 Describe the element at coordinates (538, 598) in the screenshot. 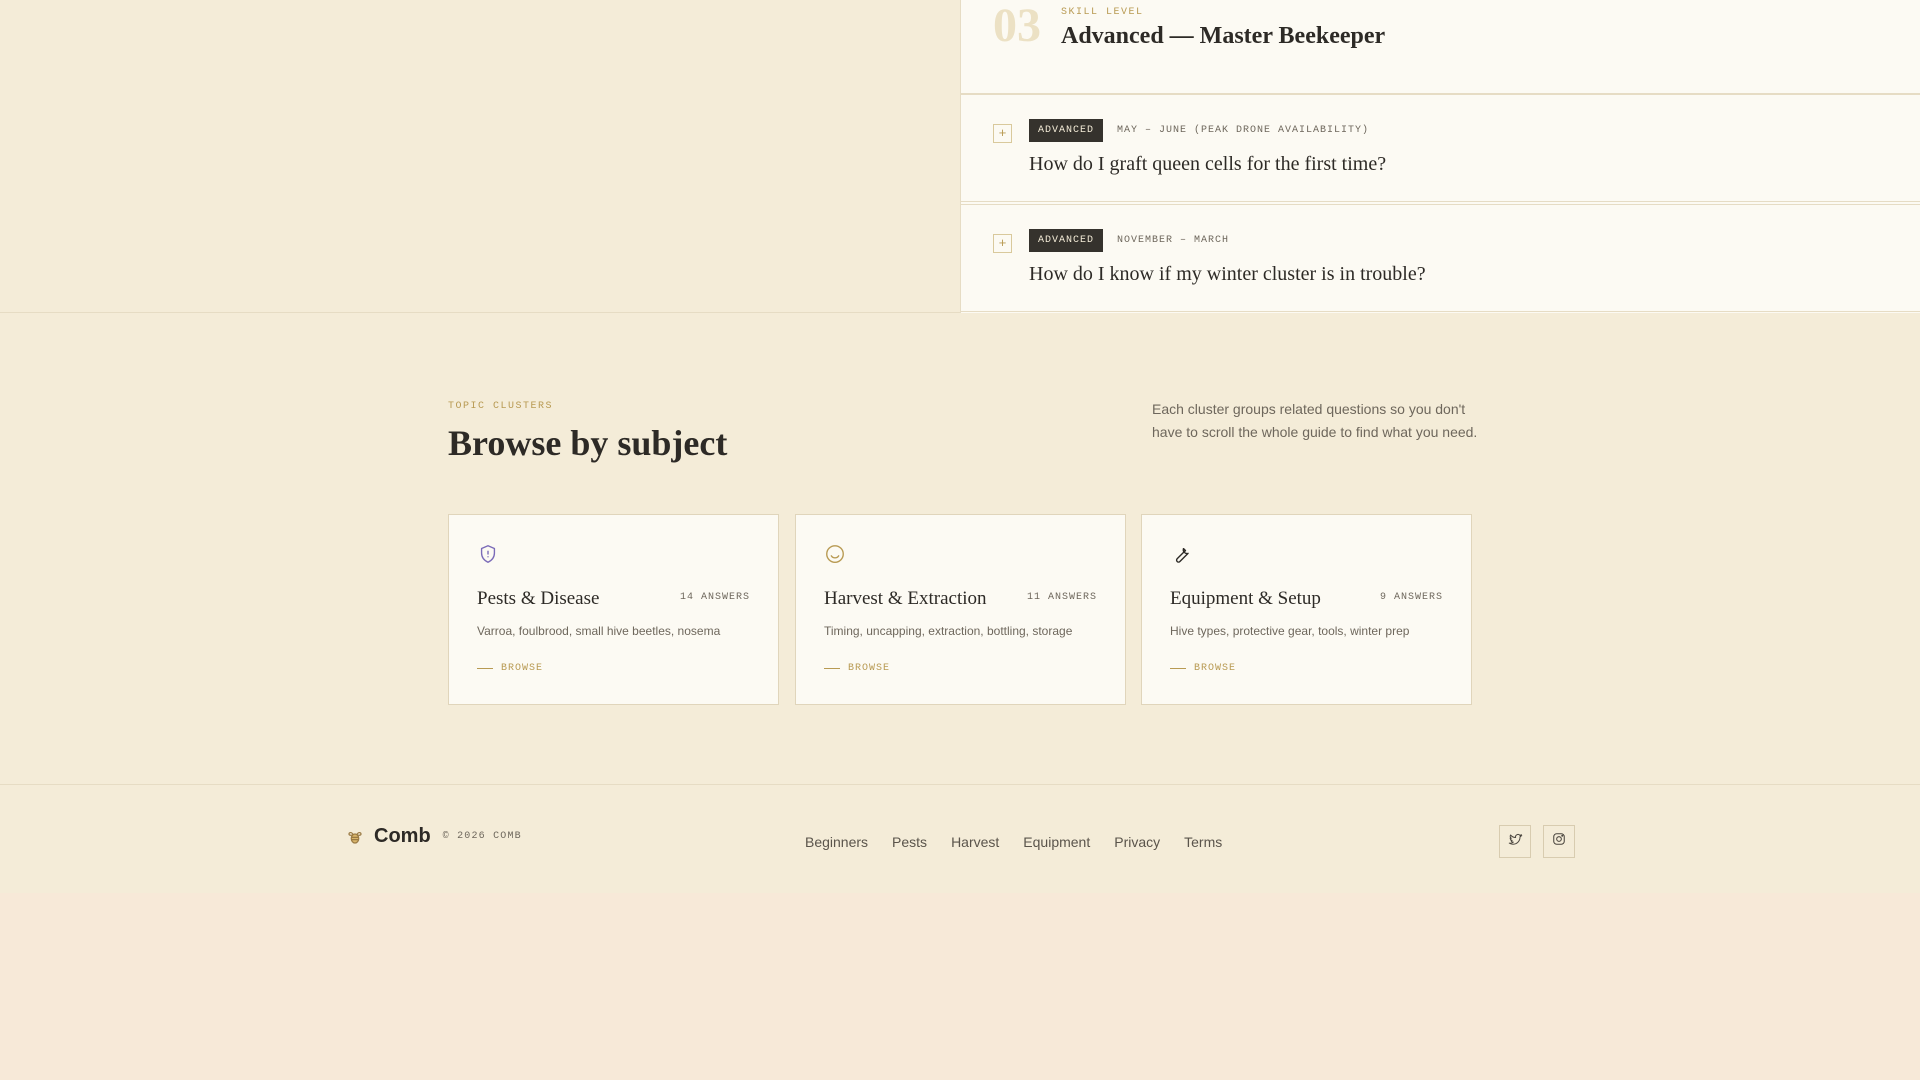

I see `card-title: Pests & Disease` at that location.